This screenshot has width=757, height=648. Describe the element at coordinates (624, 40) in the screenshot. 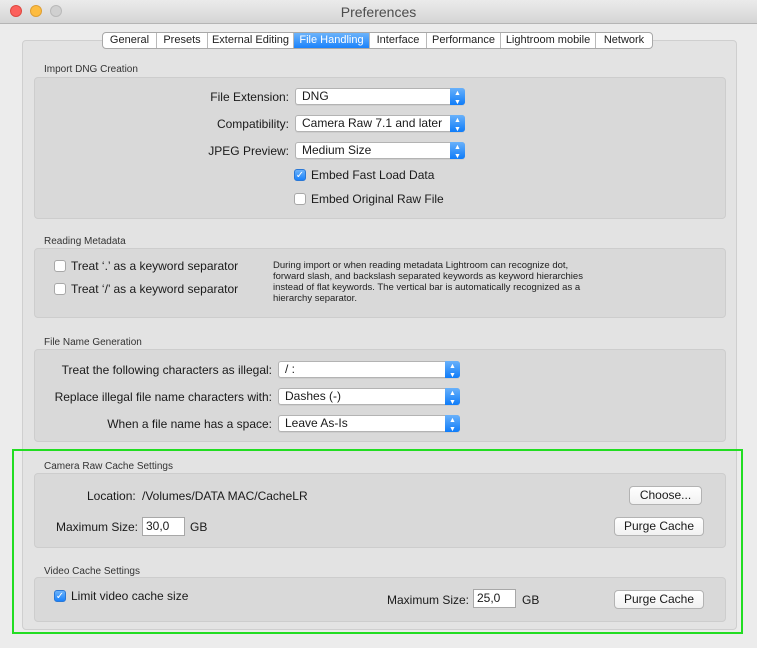

I see `tab-network: Network` at that location.